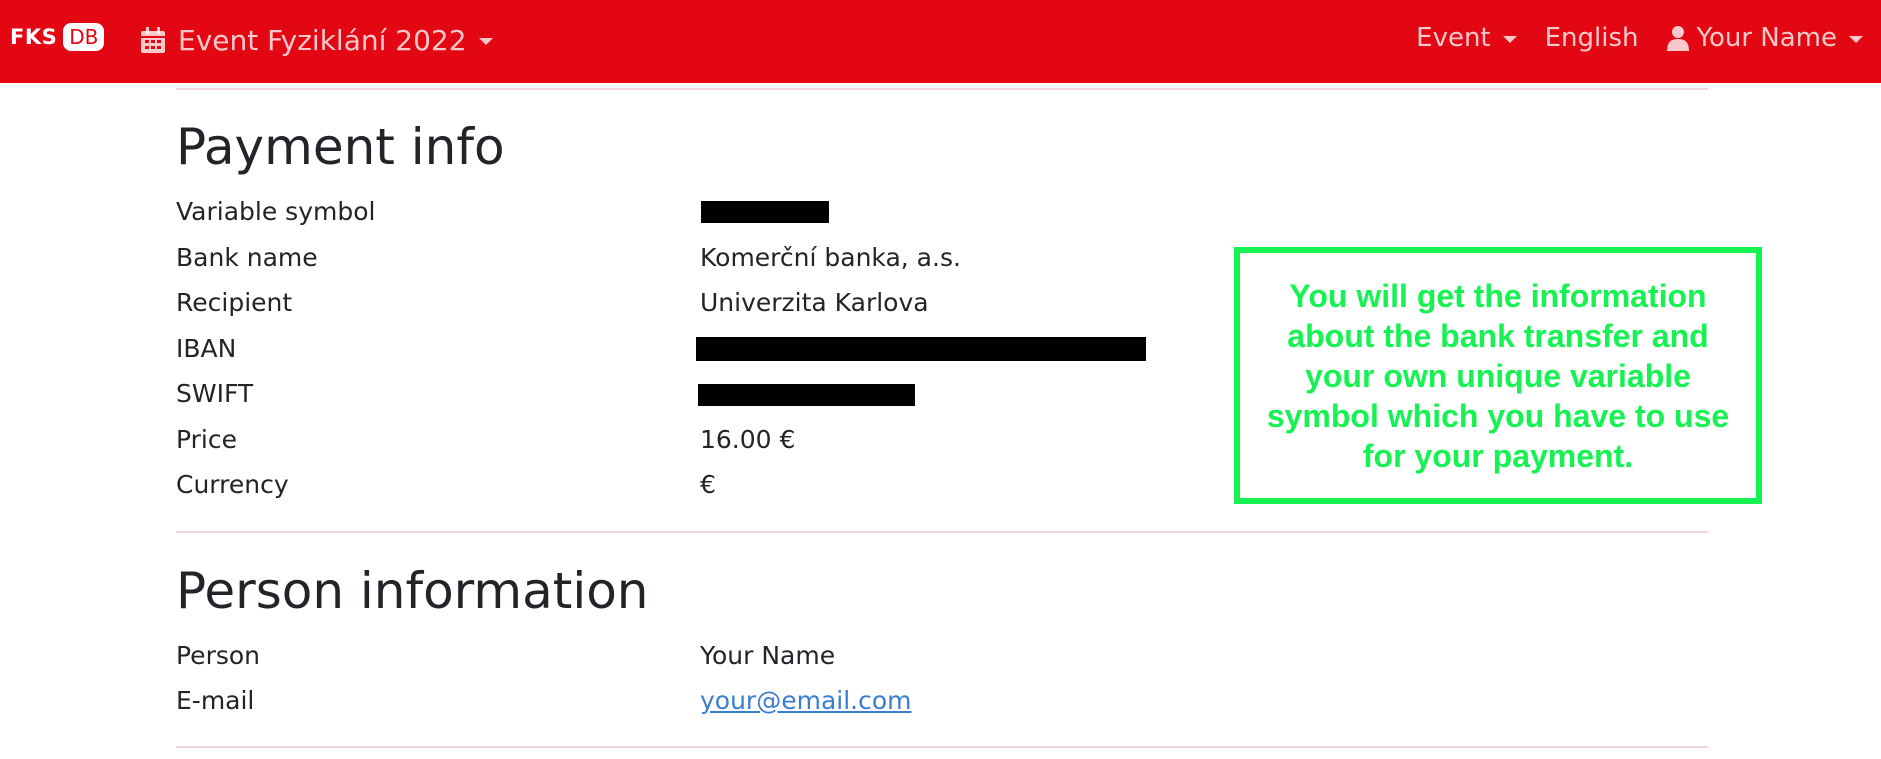 This screenshot has width=1881, height=759. What do you see at coordinates (768, 655) in the screenshot?
I see `person-value: Your Name` at bounding box center [768, 655].